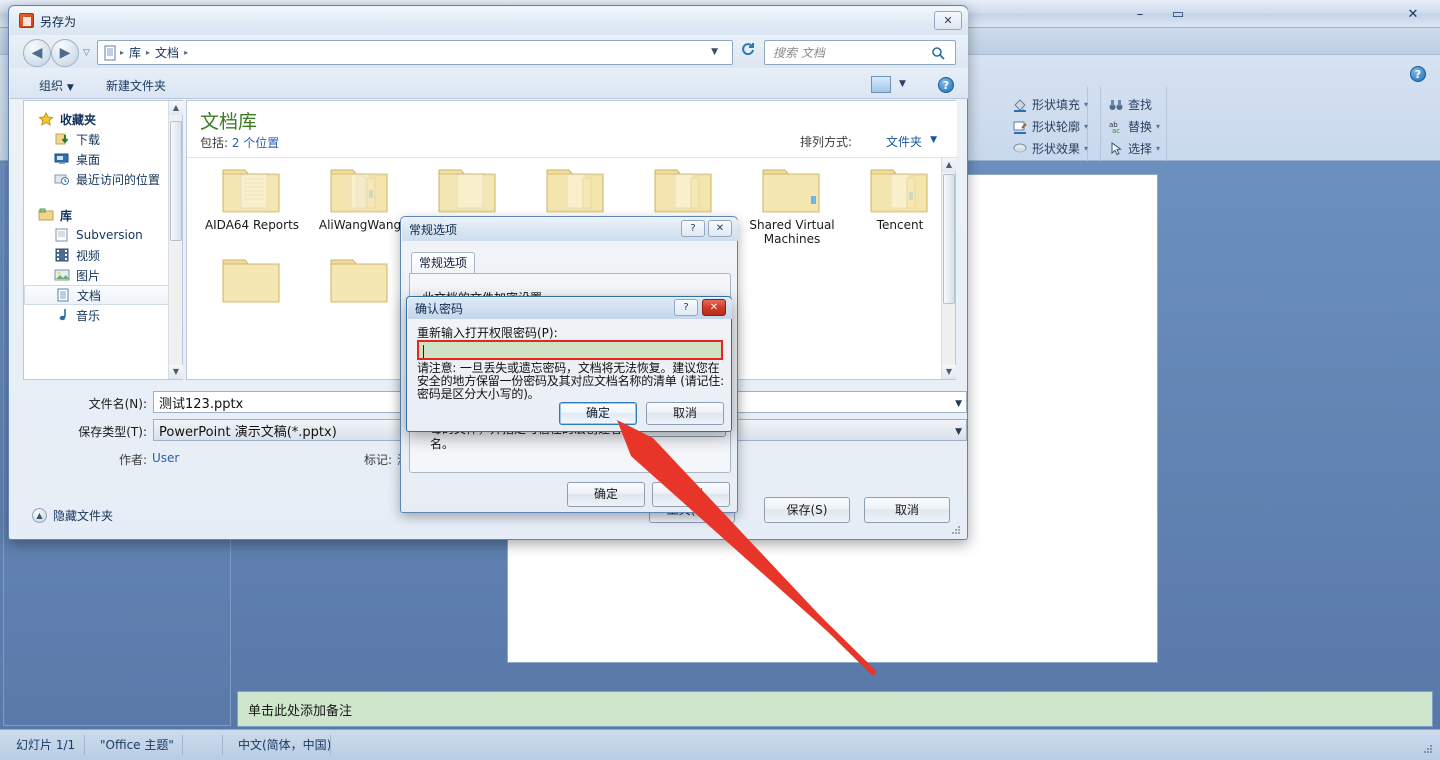 The image size is (1440, 760). I want to click on help-icon: ?, so click(1418, 74).